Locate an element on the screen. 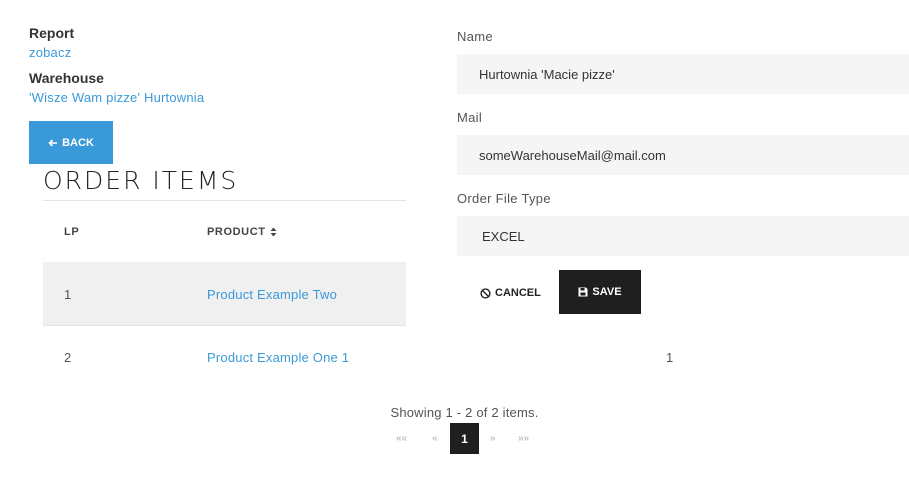 Image resolution: width=909 pixels, height=491 pixels. mail-label: Mail is located at coordinates (470, 117).